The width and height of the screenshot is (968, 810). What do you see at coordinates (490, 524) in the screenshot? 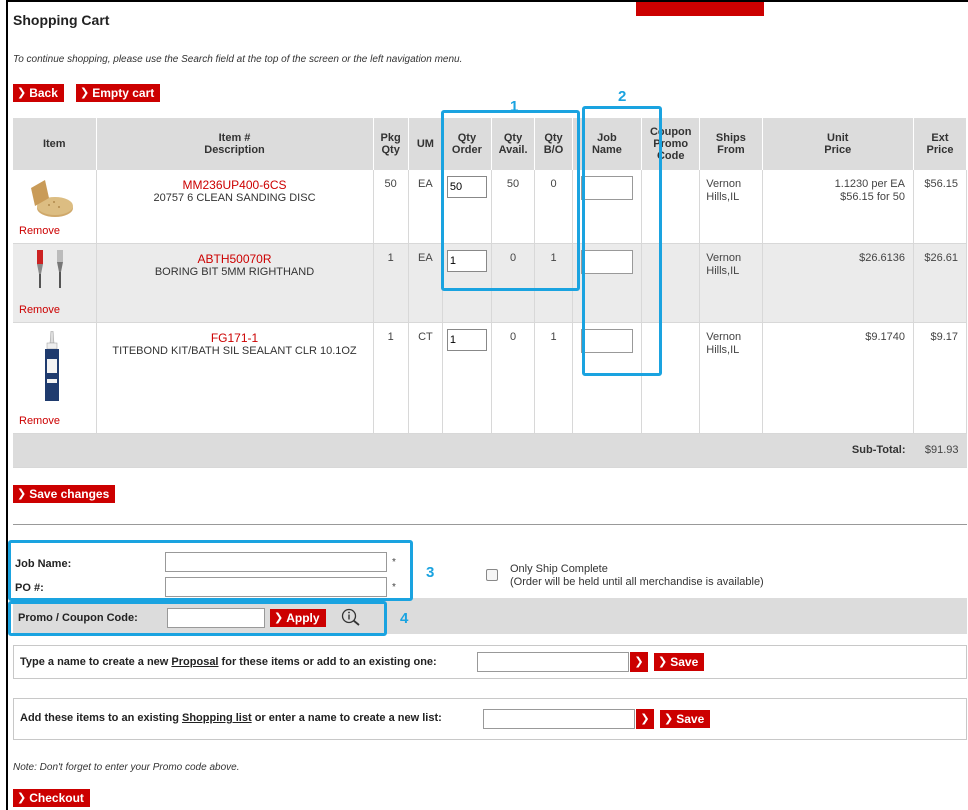
I see `divider` at bounding box center [490, 524].